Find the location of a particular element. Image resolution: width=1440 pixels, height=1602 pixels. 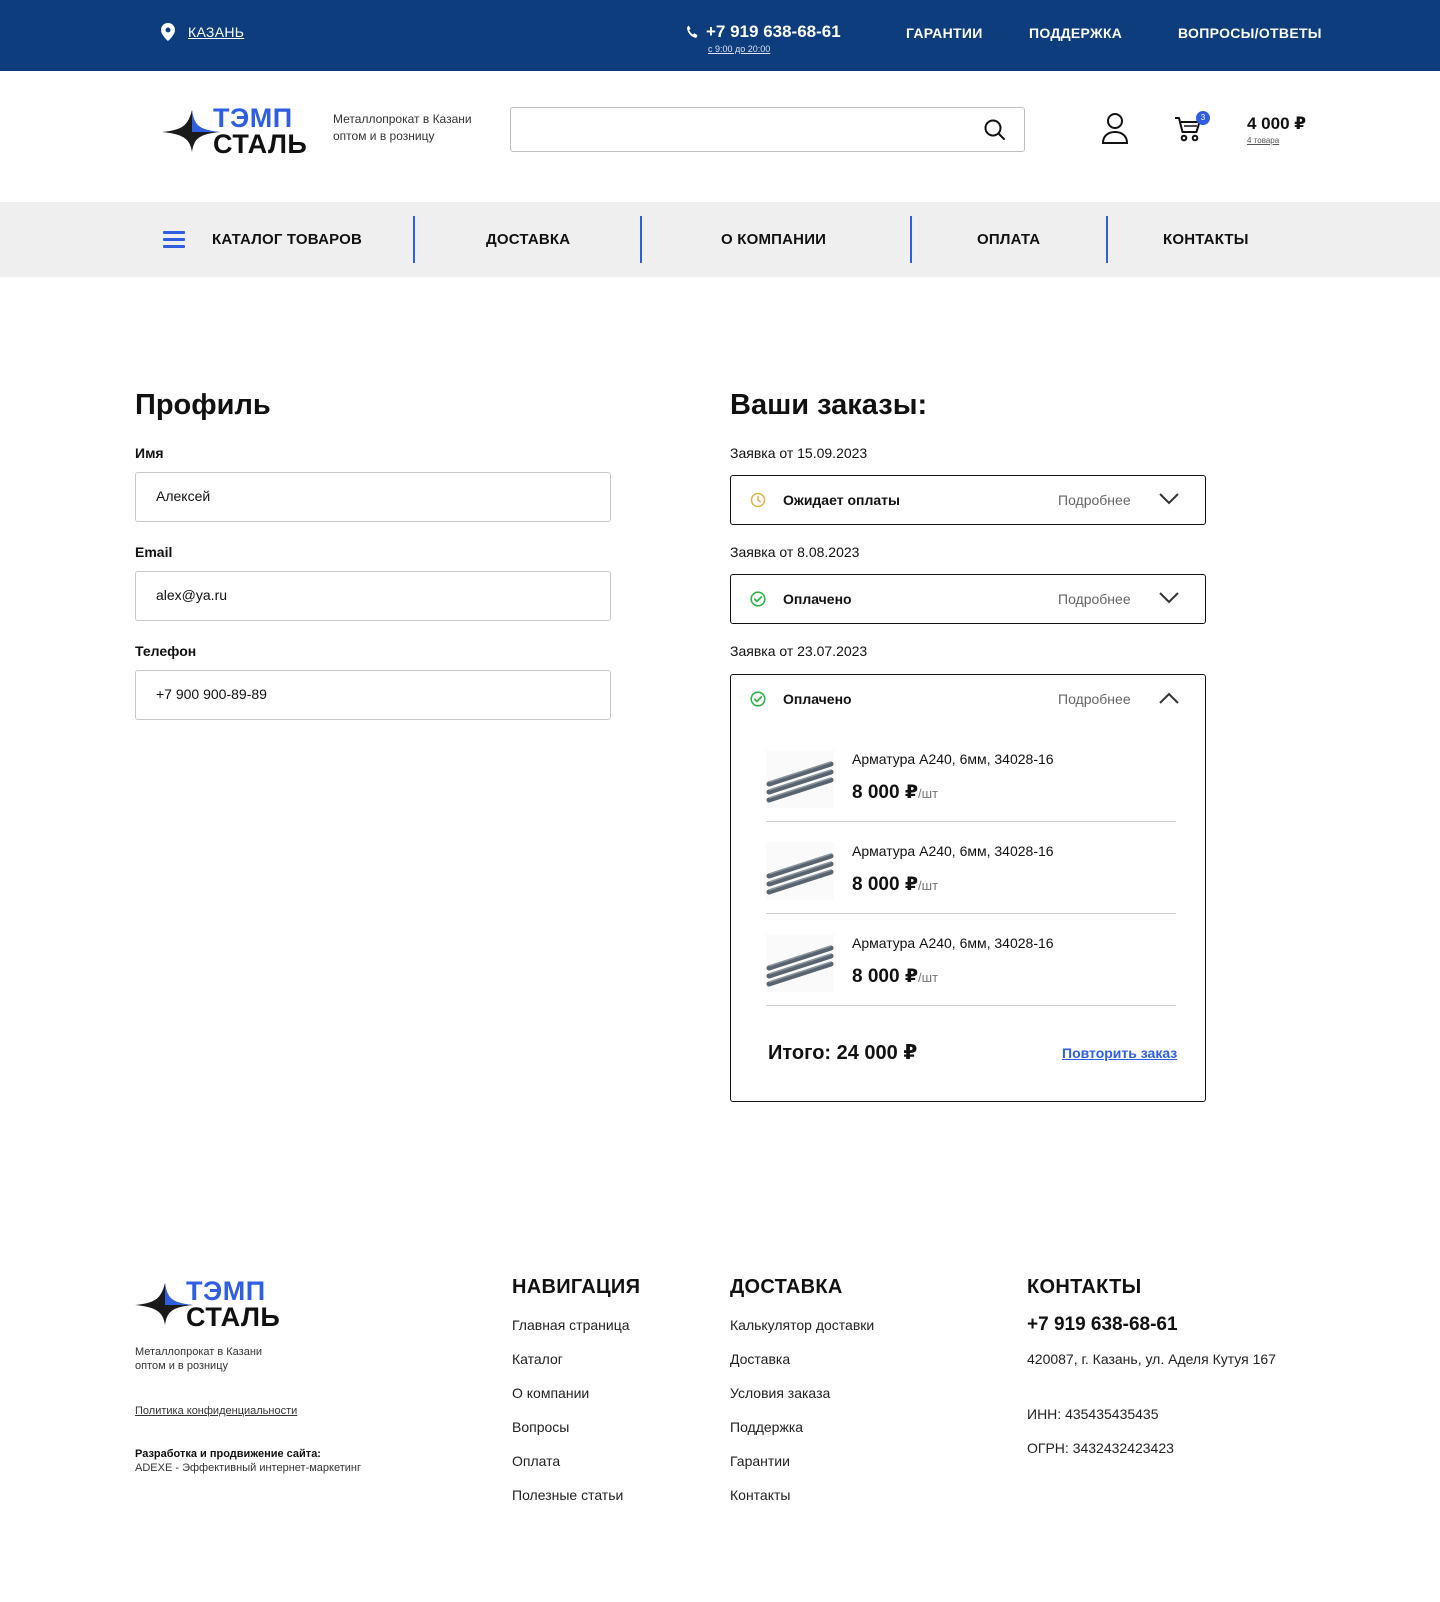

email-field: alex@ya.ru is located at coordinates (373, 596).